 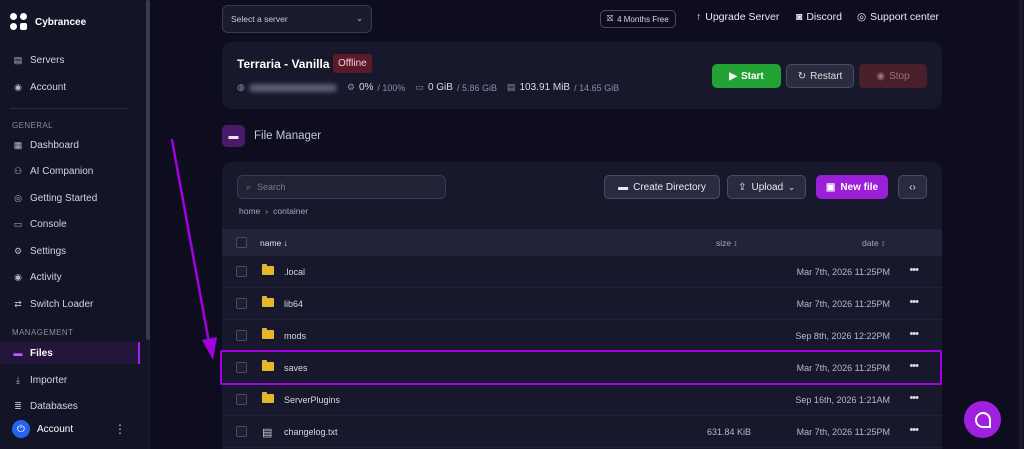 What do you see at coordinates (582, 336) in the screenshot?
I see `table-row: mods Sep 8th, 2026 12:22PM •••` at bounding box center [582, 336].